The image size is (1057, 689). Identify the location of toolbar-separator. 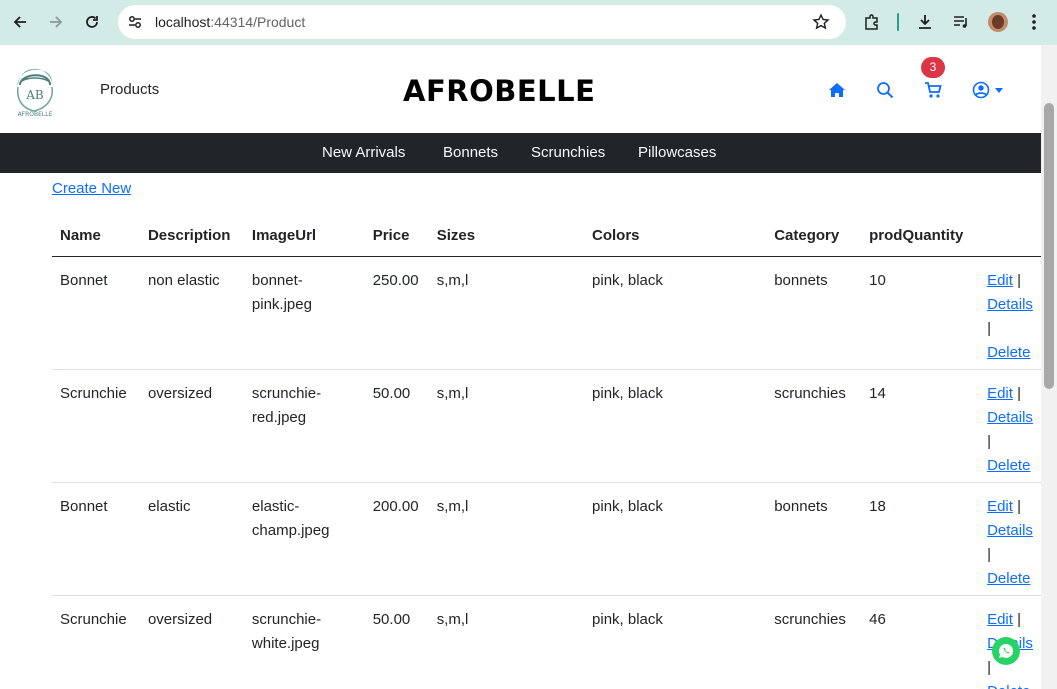
(898, 22).